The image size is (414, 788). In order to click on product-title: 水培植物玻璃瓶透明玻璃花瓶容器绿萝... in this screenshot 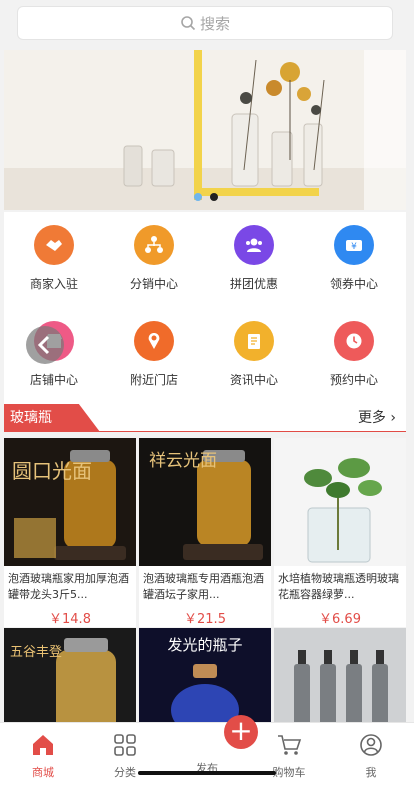, I will do `click(338, 586)`.